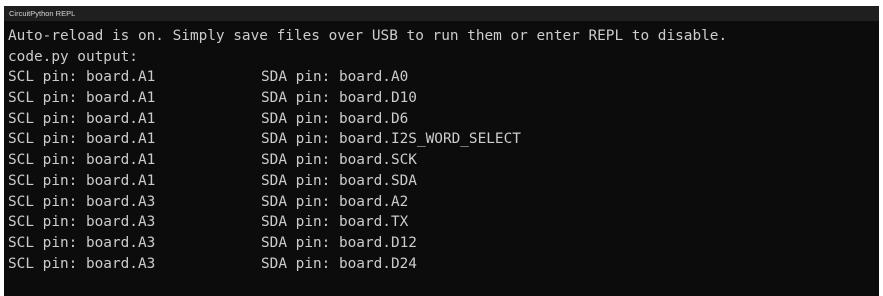  Describe the element at coordinates (443, 77) in the screenshot. I see `pin-row: SCL pin: board.A1 SDA pin: board.A0` at that location.